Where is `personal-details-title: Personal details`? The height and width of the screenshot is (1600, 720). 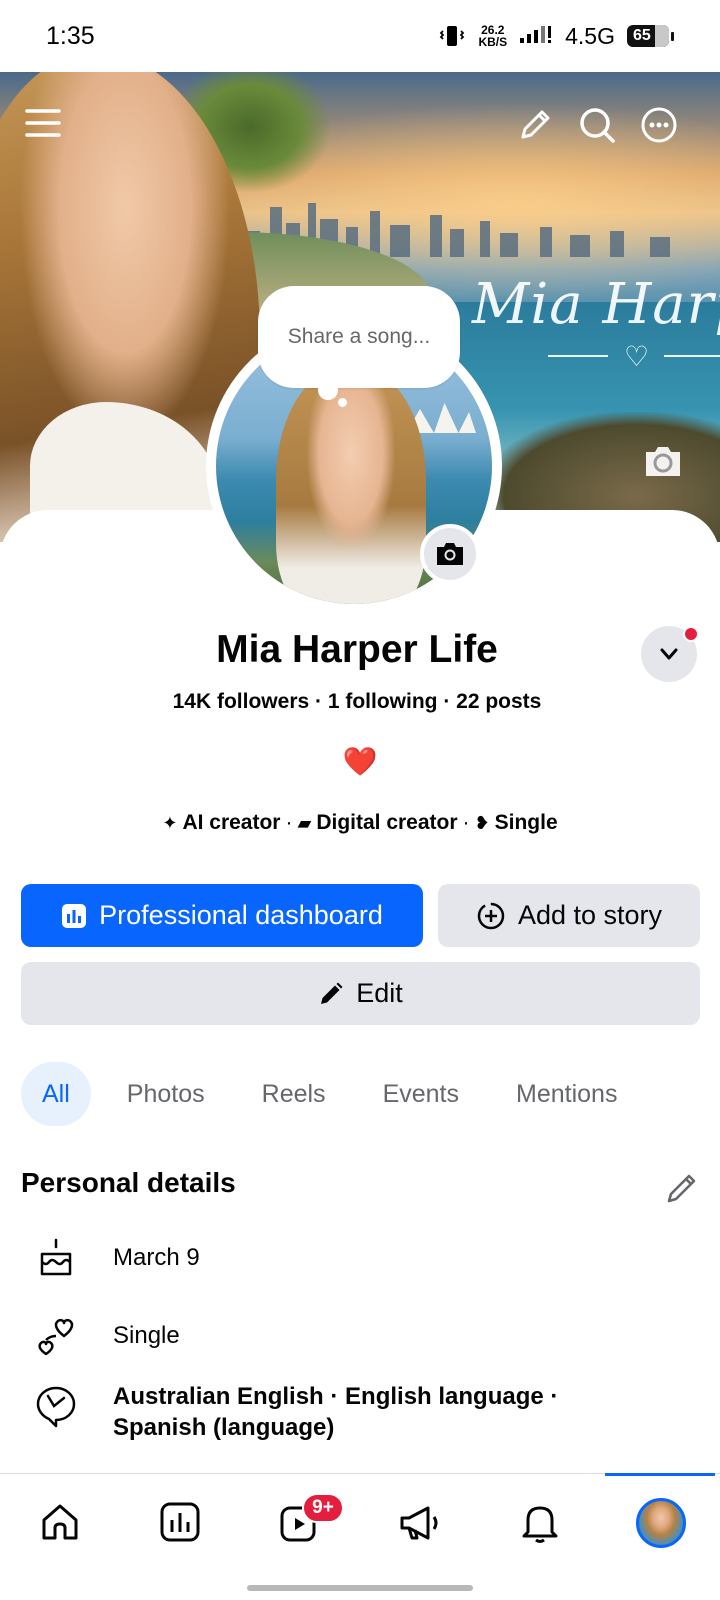
personal-details-title: Personal details is located at coordinates (128, 1182).